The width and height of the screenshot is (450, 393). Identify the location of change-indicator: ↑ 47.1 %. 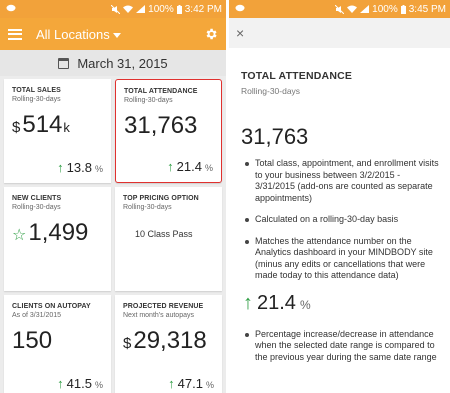
(191, 383).